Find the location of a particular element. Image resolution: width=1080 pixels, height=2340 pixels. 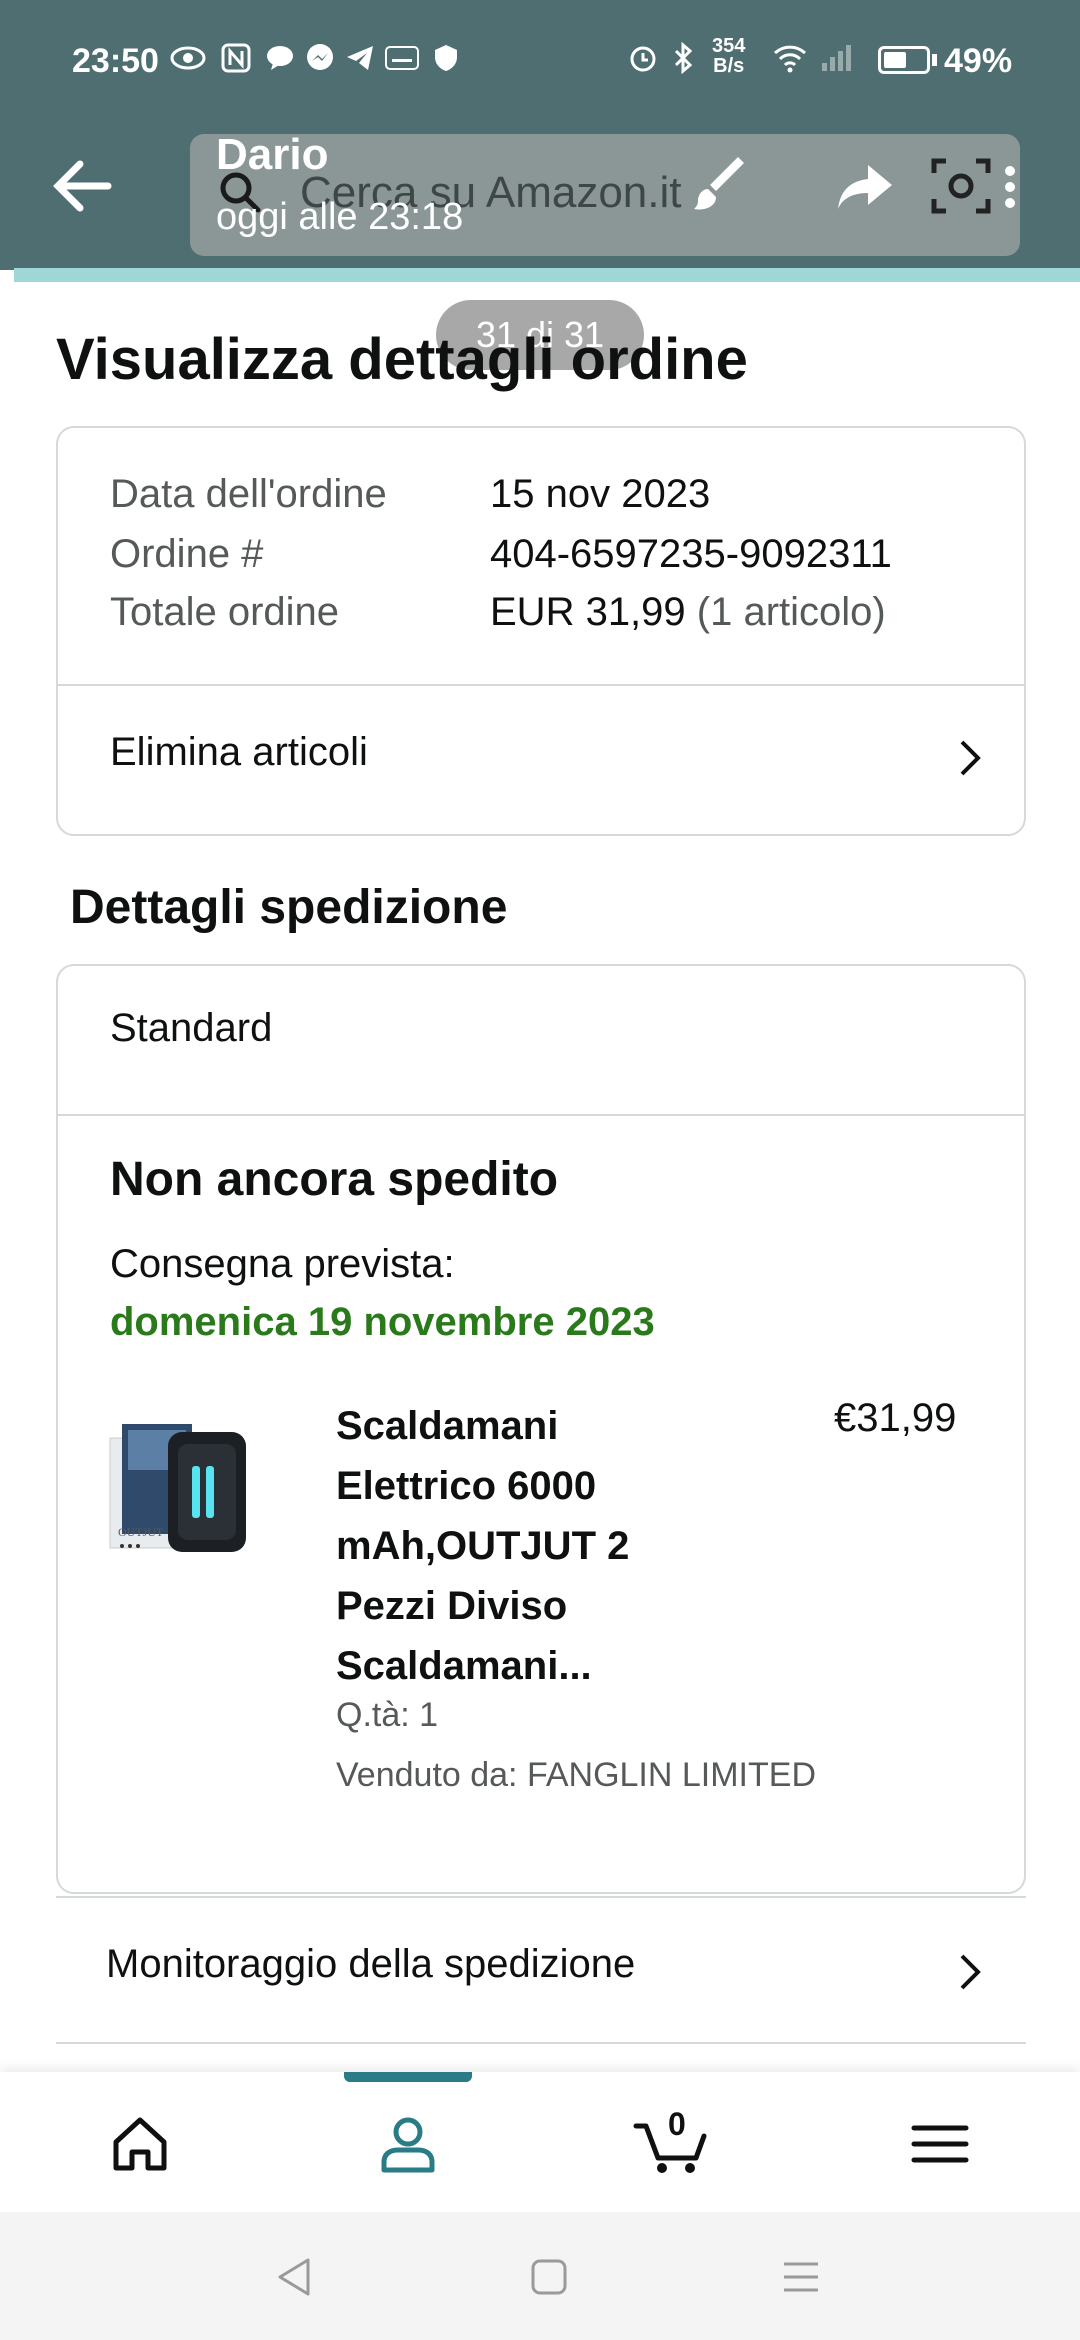

chat-icon is located at coordinates (280, 58).